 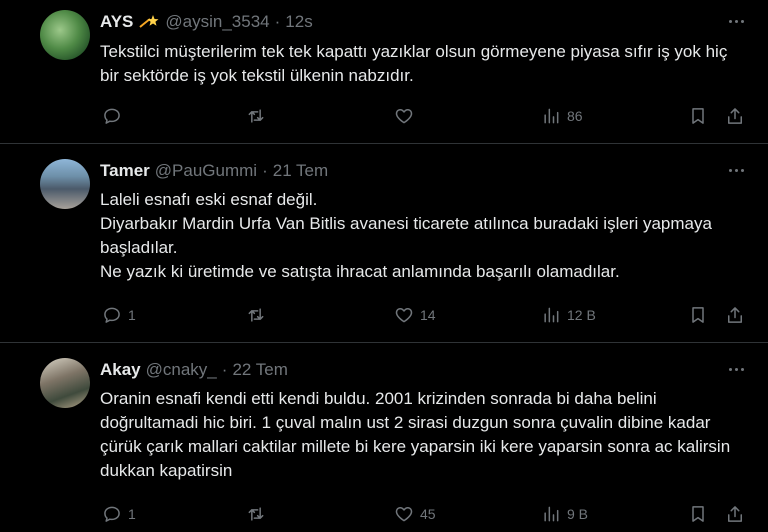 I want to click on tweet-actions: 1 45 9 B, so click(x=425, y=514).